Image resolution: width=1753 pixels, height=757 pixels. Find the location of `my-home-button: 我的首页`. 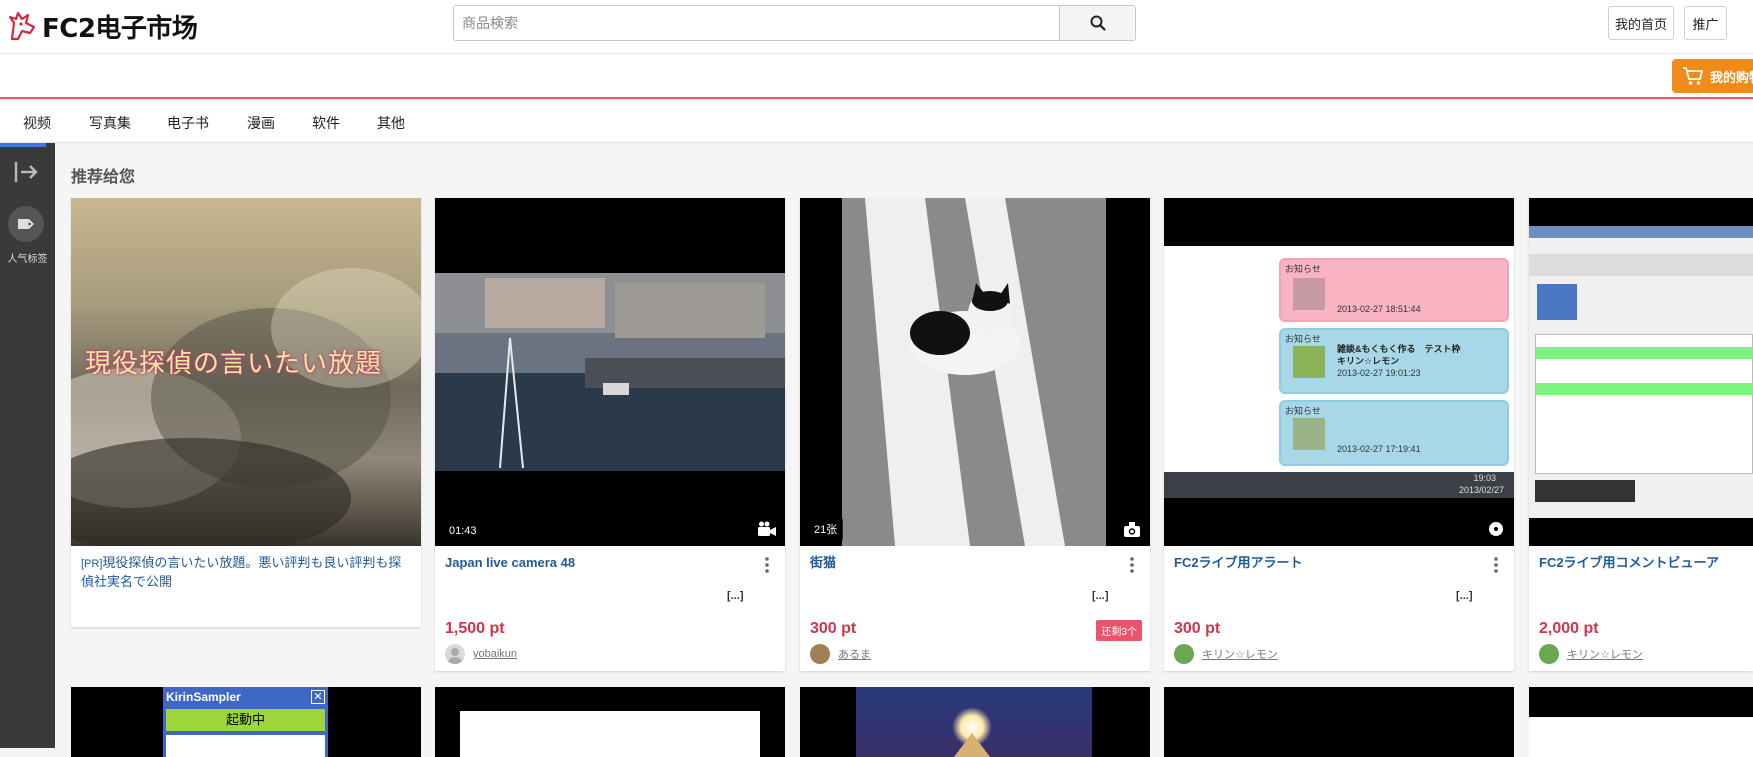

my-home-button: 我的首页 is located at coordinates (1641, 23).